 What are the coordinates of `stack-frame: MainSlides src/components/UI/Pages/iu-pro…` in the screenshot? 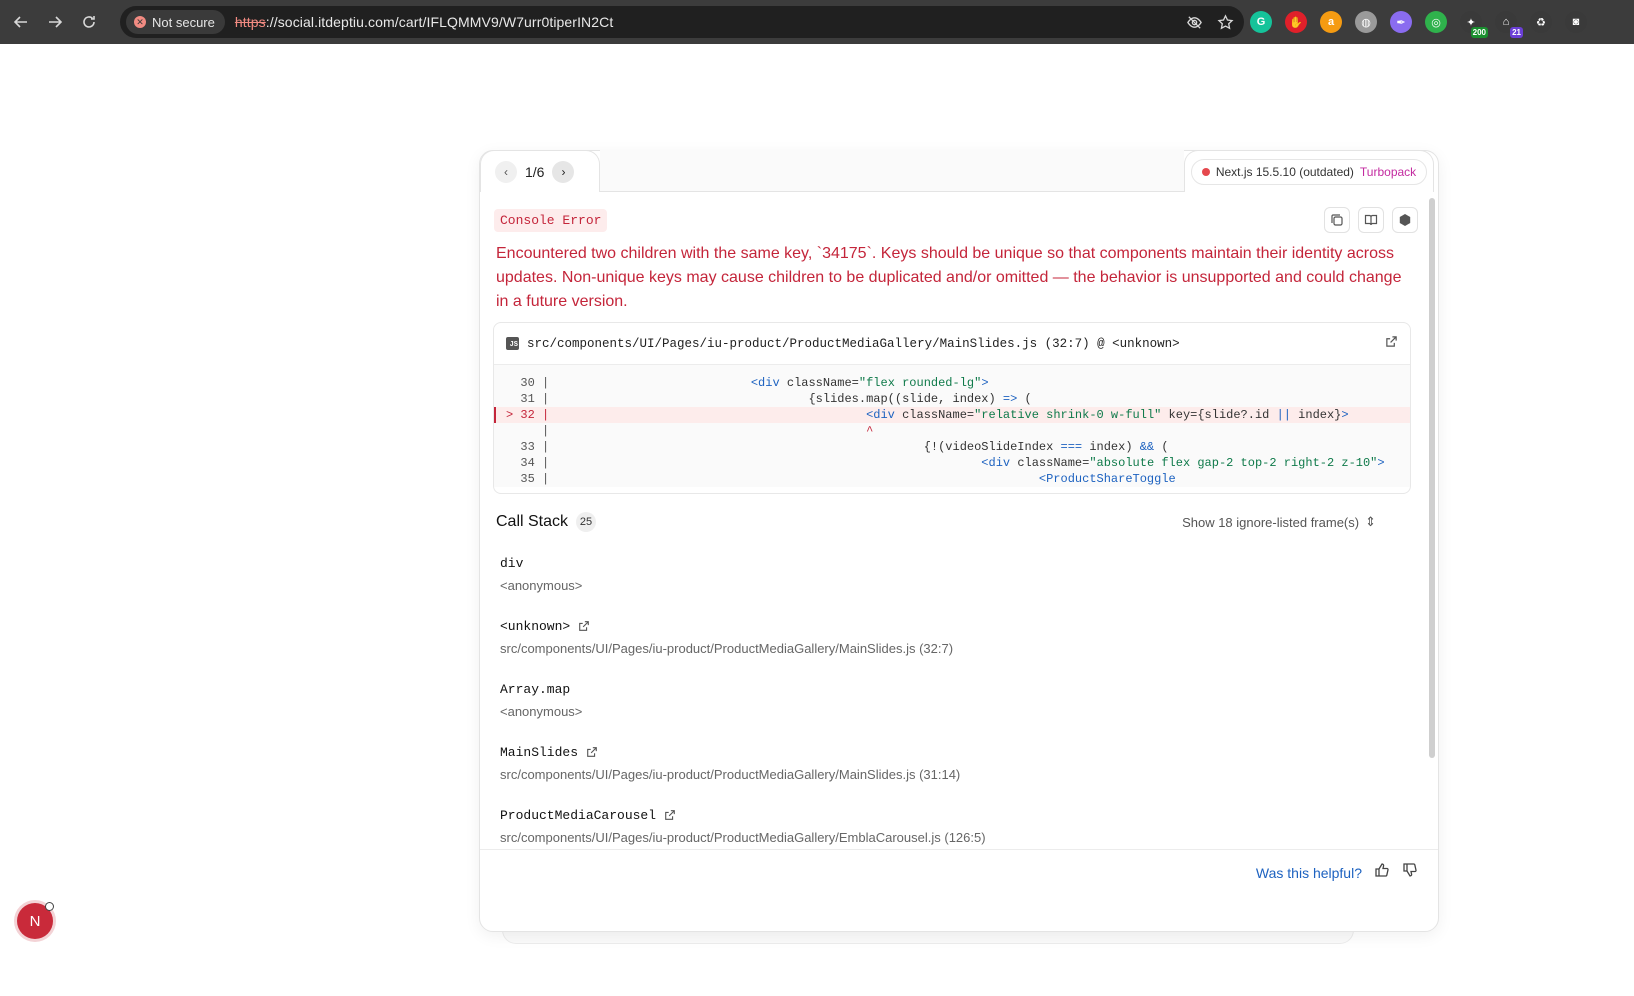 It's located at (940, 772).